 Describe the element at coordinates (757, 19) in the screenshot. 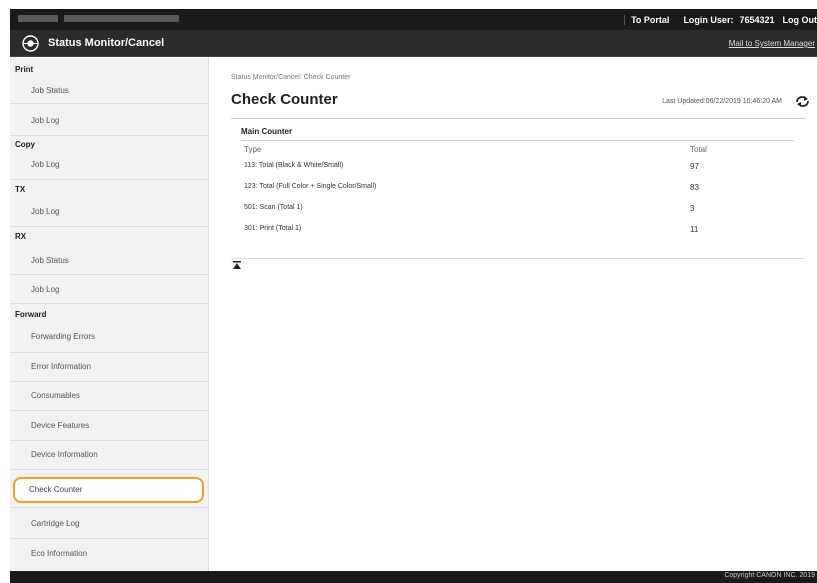

I see `login-user-id: 7654321` at that location.